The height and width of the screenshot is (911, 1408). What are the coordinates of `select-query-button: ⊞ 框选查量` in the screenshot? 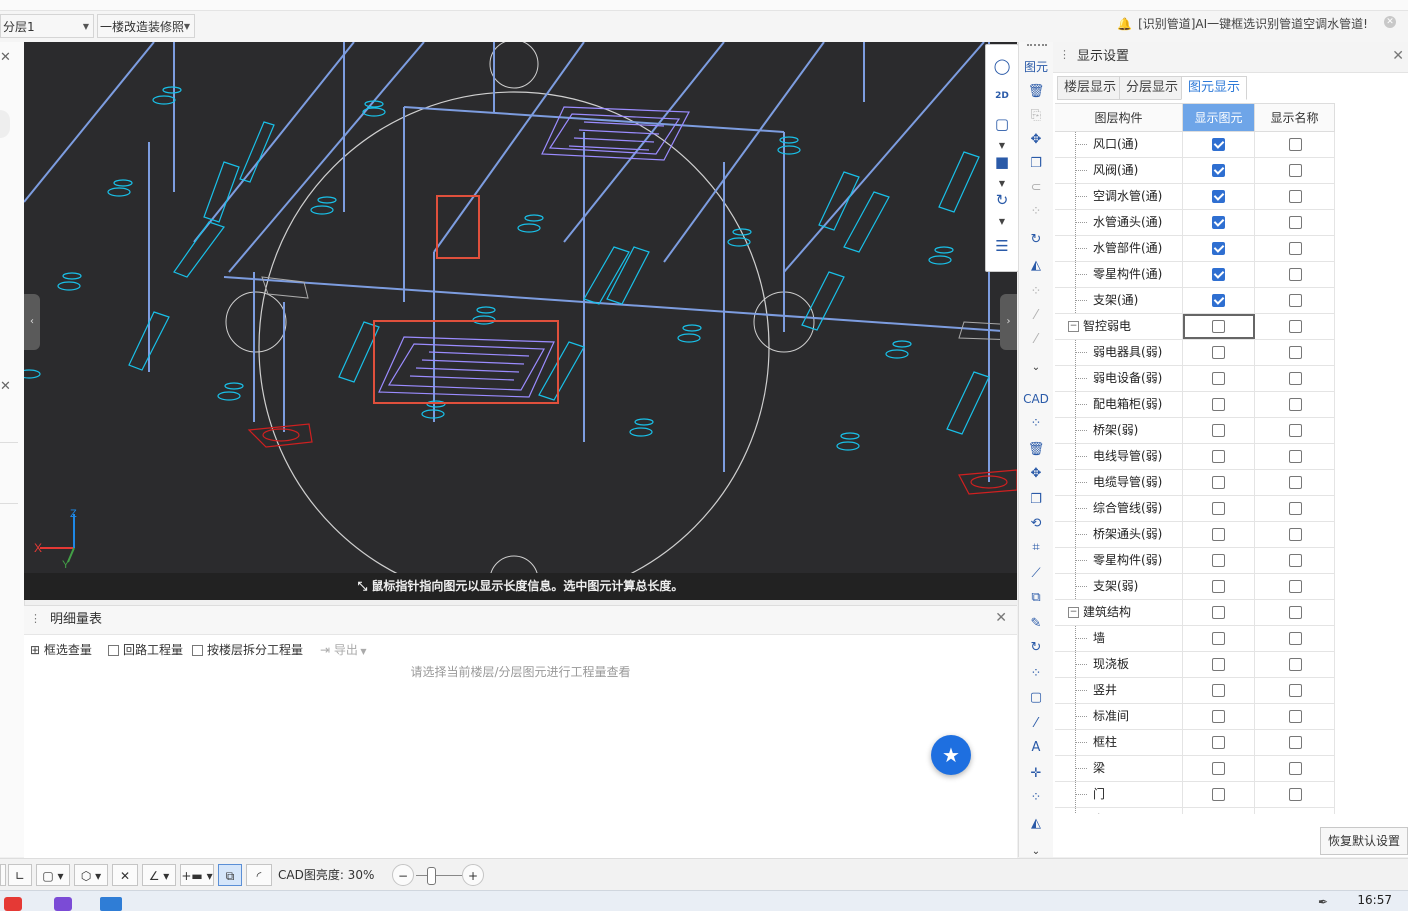 It's located at (61, 650).